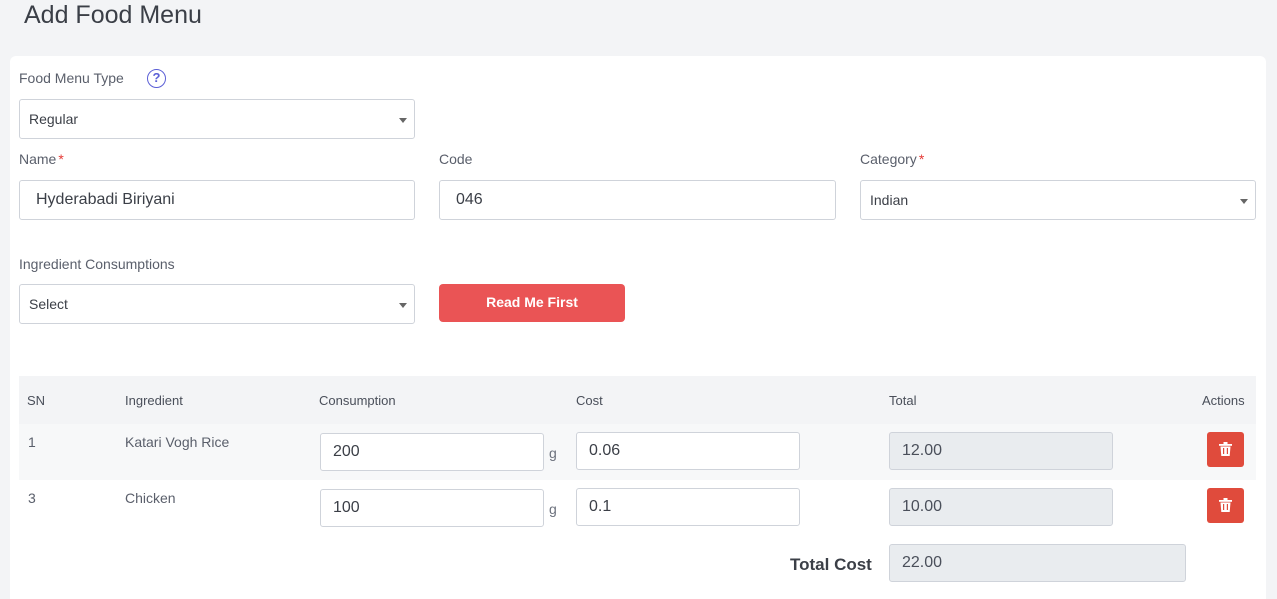 The height and width of the screenshot is (599, 1277). Describe the element at coordinates (889, 200) in the screenshot. I see `category-value: Indian` at that location.